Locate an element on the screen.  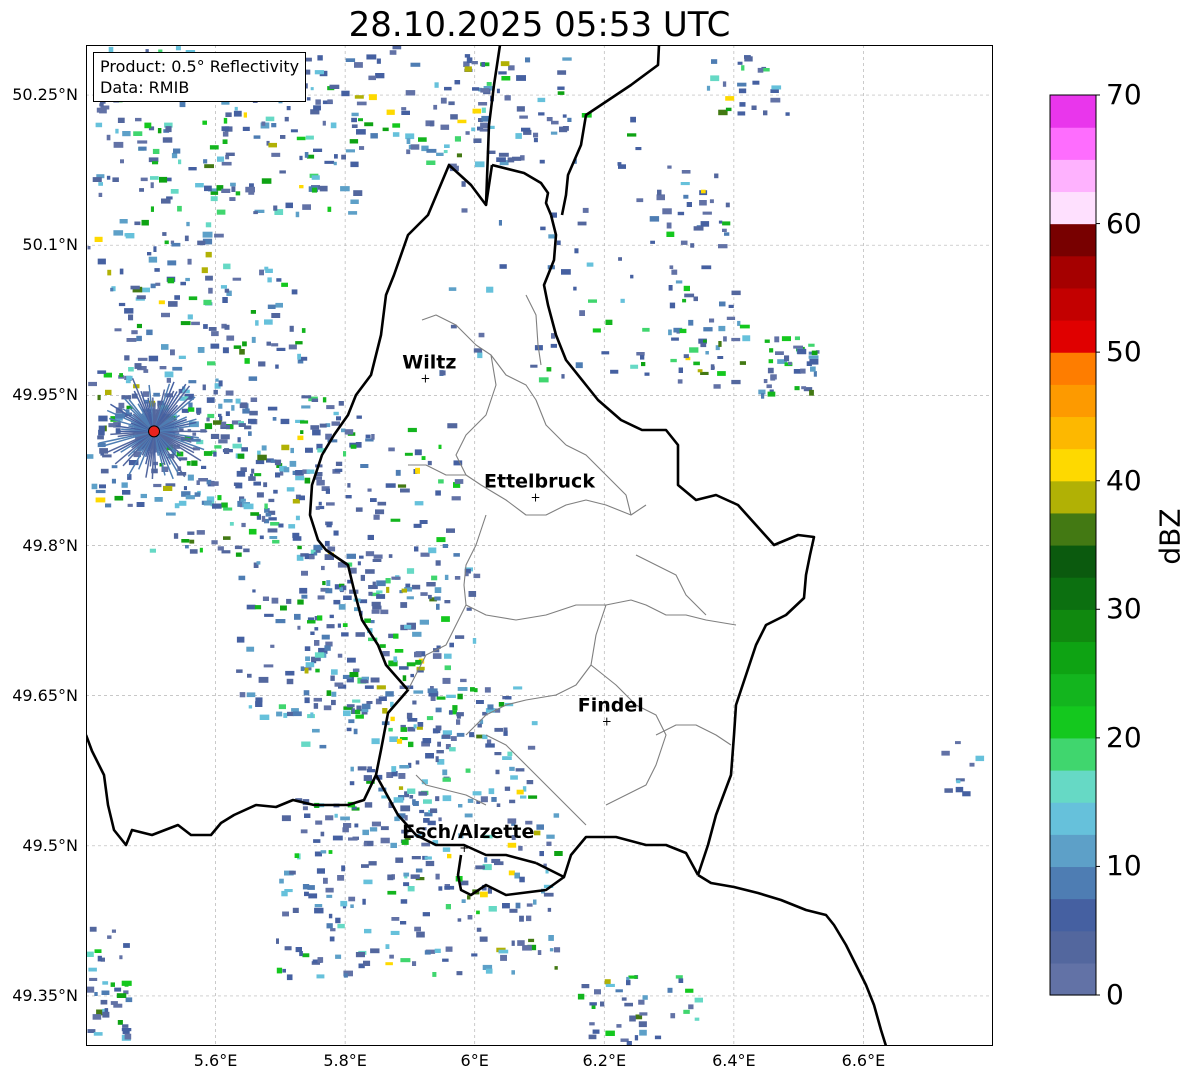
canton-border is located at coordinates (536, 780).